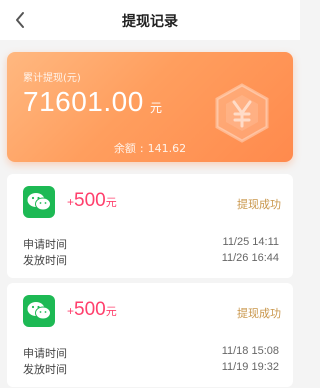  What do you see at coordinates (156, 108) in the screenshot?
I see `total-withdrawn-unit: 元` at bounding box center [156, 108].